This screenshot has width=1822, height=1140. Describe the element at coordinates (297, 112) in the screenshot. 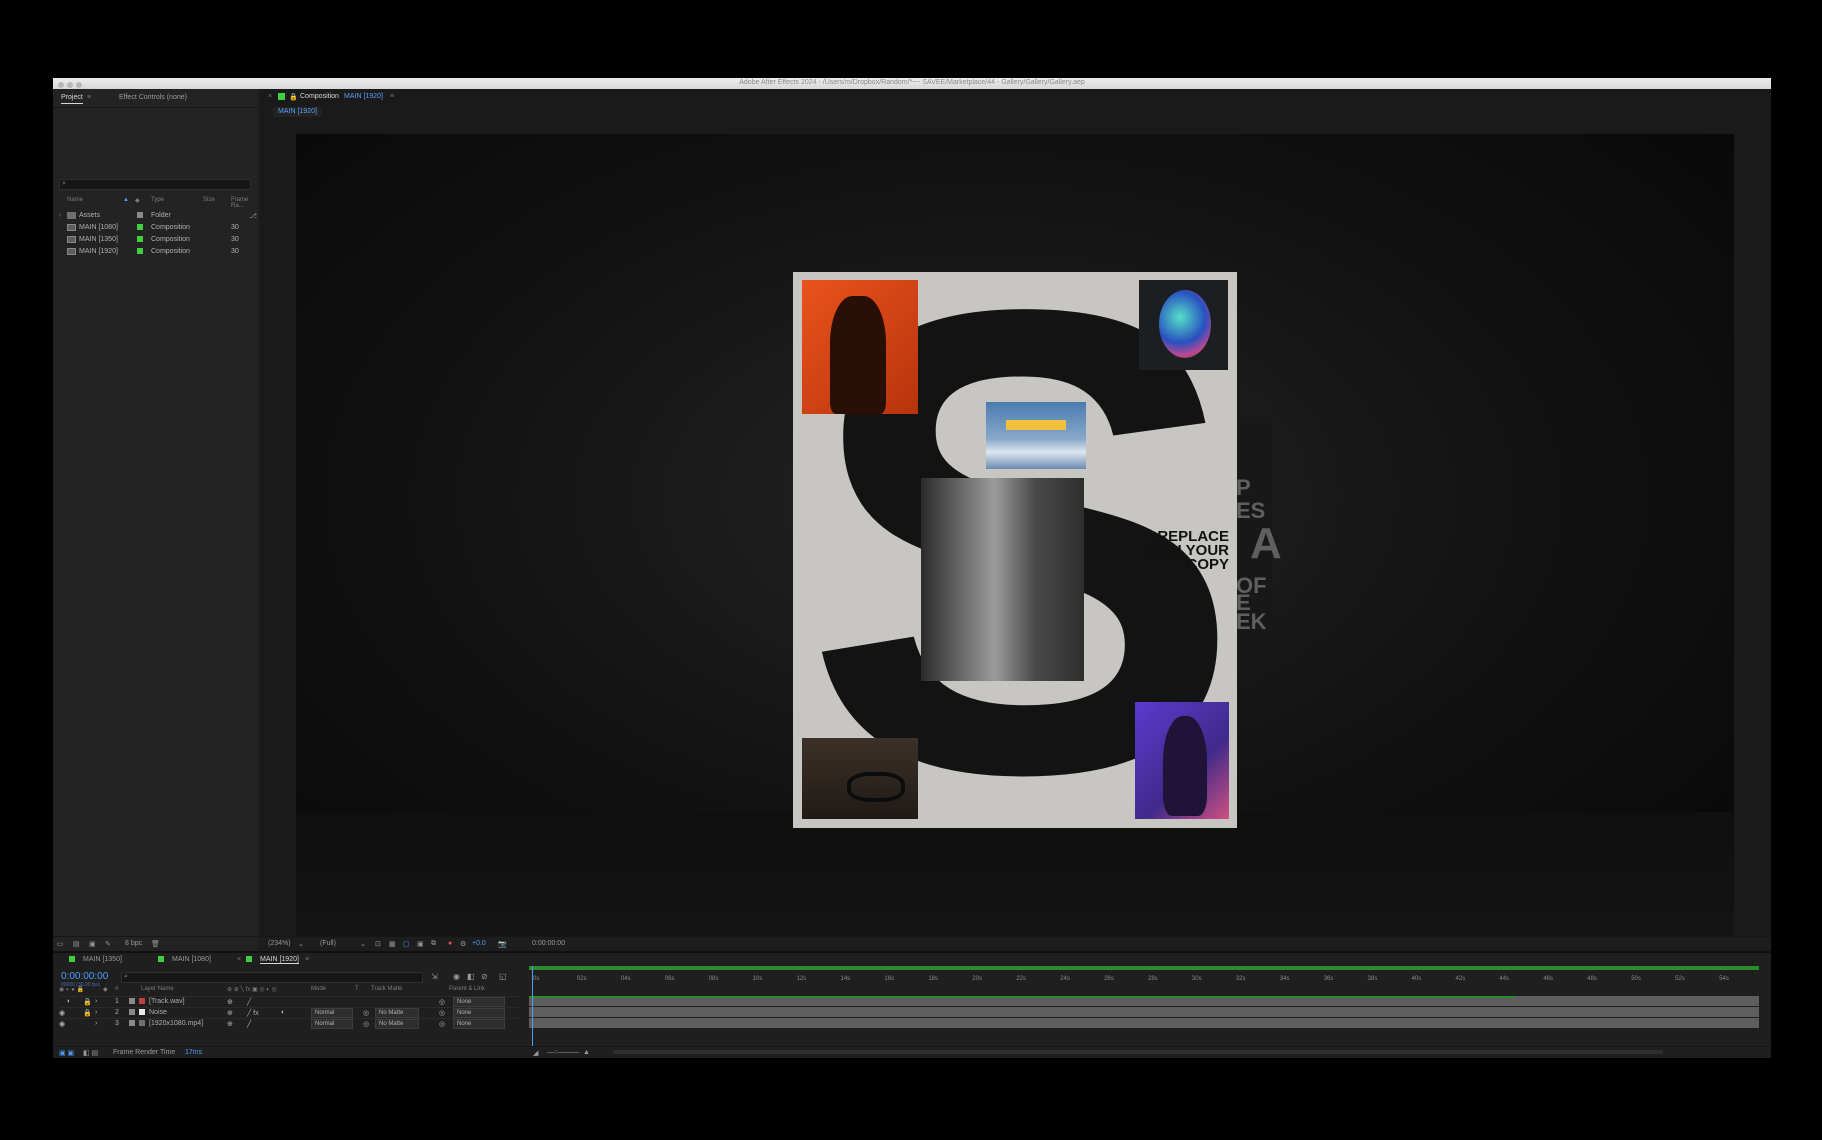

I see `breadcrumb: MAIN [1920]` at that location.